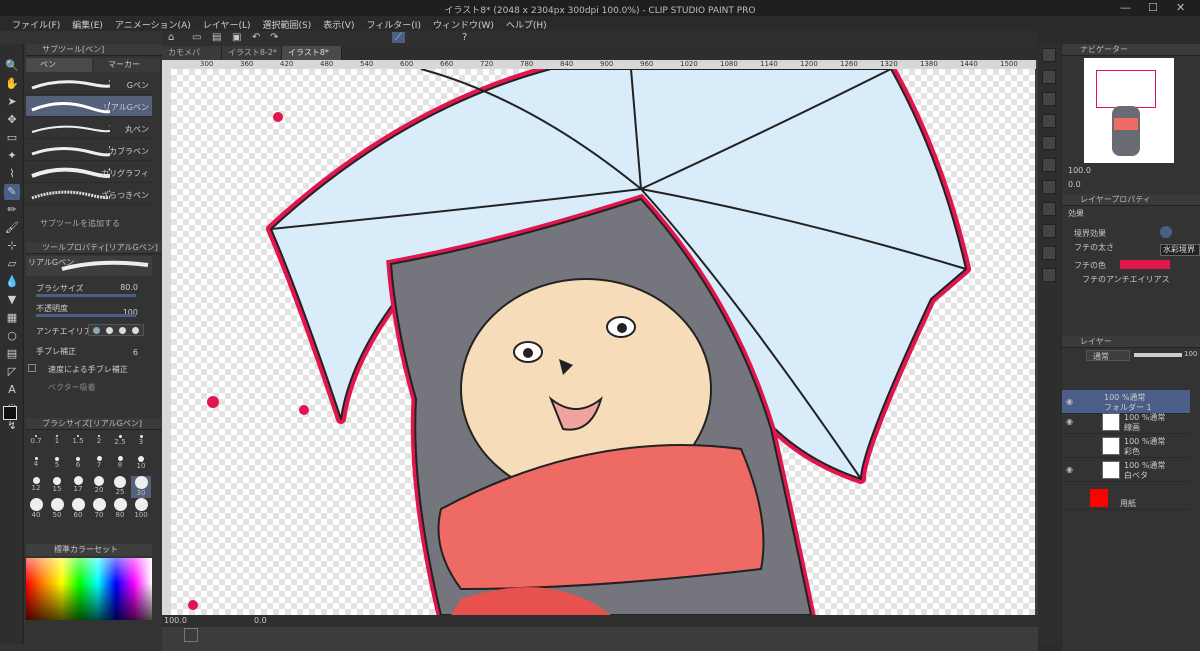  Describe the element at coordinates (141, 509) in the screenshot. I see `size-cell: 100` at that location.